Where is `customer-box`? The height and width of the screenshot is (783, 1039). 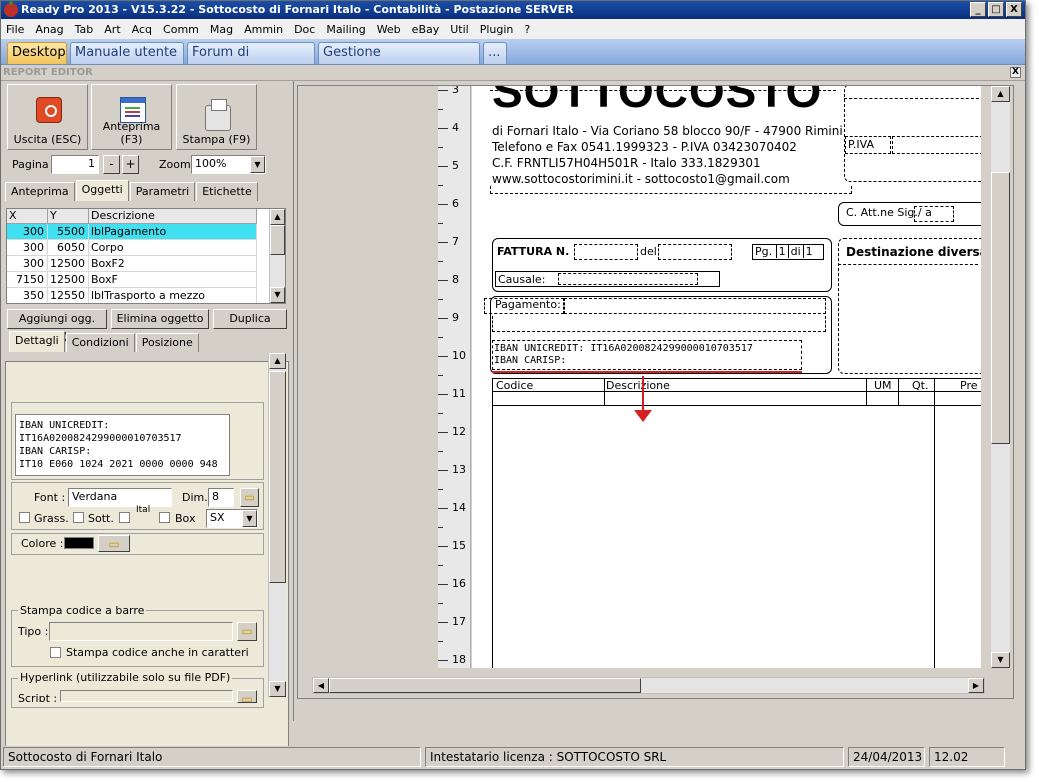
customer-box is located at coordinates (912, 134).